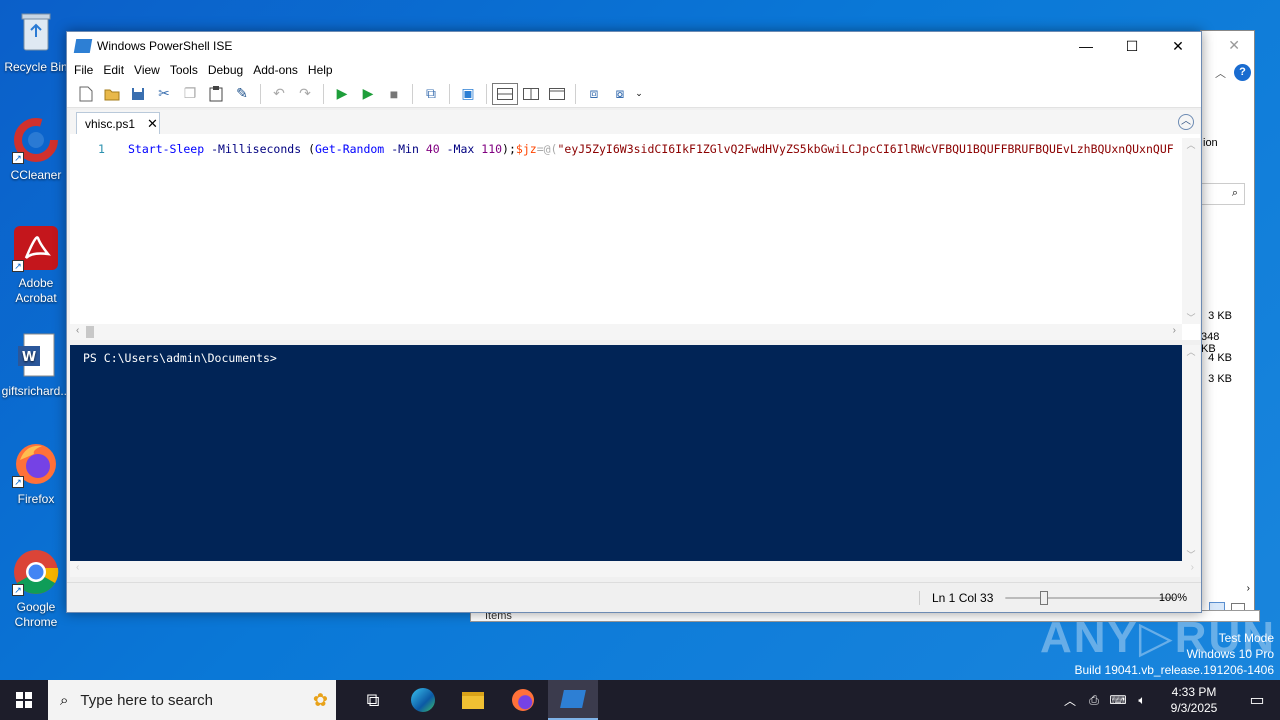 Image resolution: width=1280 pixels, height=720 pixels. Describe the element at coordinates (216, 94) in the screenshot. I see `paste-icon` at that location.